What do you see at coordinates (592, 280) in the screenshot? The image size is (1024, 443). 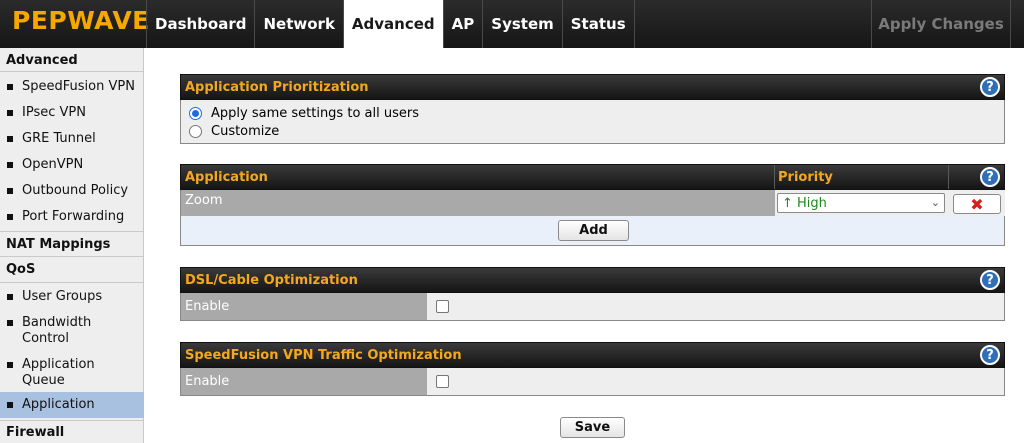 I see `panel-header: DSL/Cable Optimization ?` at bounding box center [592, 280].